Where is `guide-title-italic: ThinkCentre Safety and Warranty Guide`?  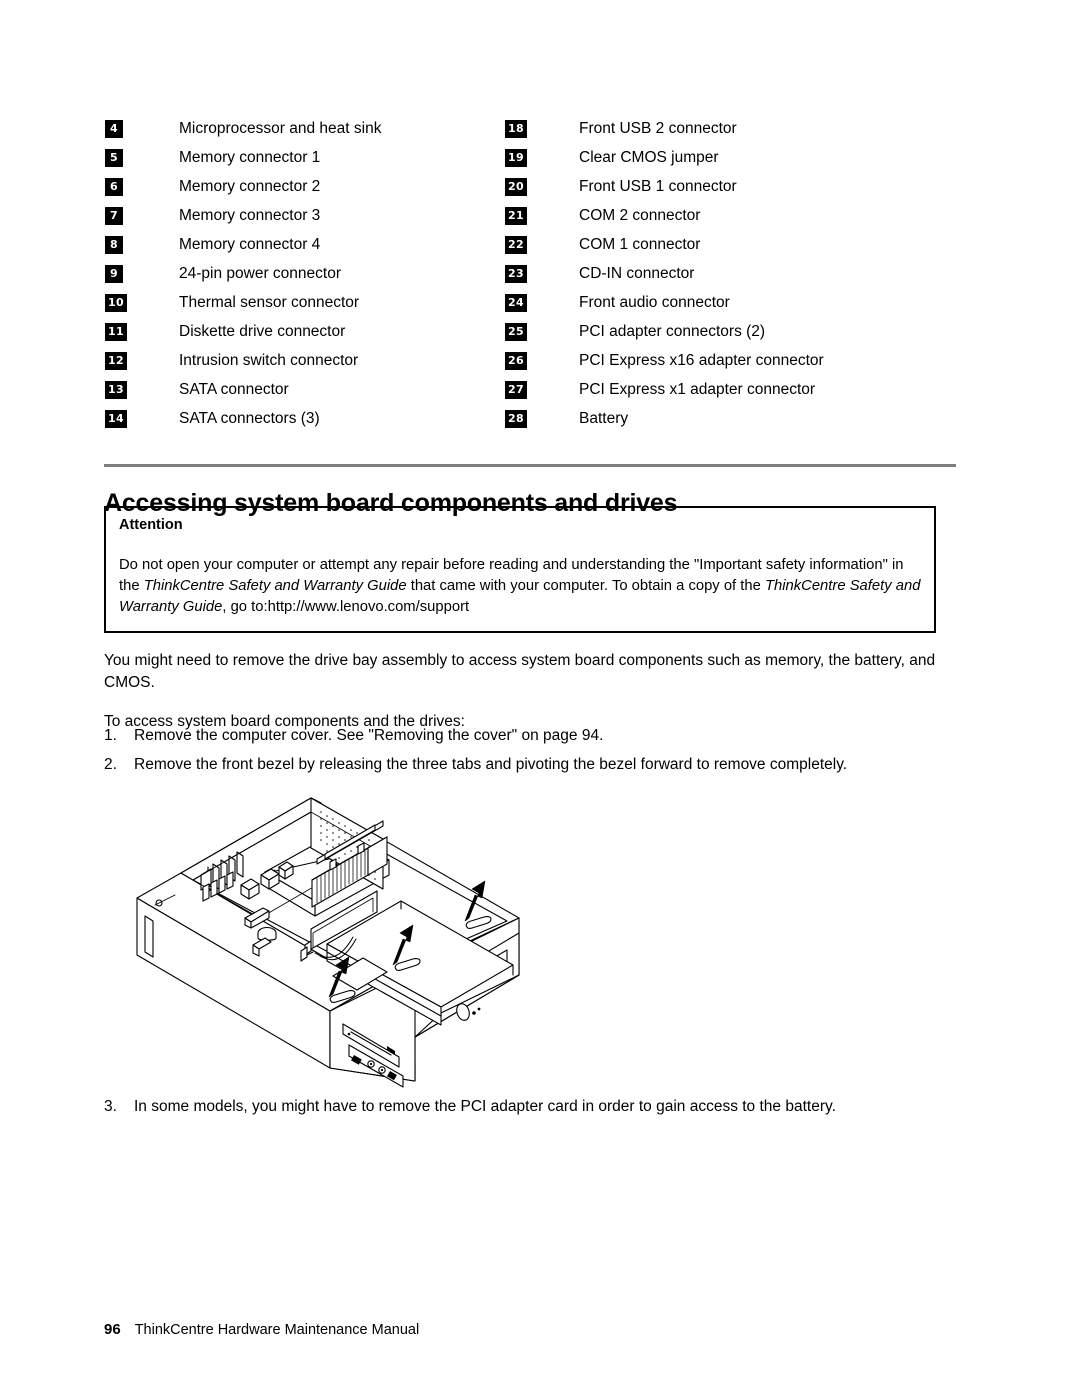
guide-title-italic: ThinkCentre Safety and Warranty Guide is located at coordinates (275, 586).